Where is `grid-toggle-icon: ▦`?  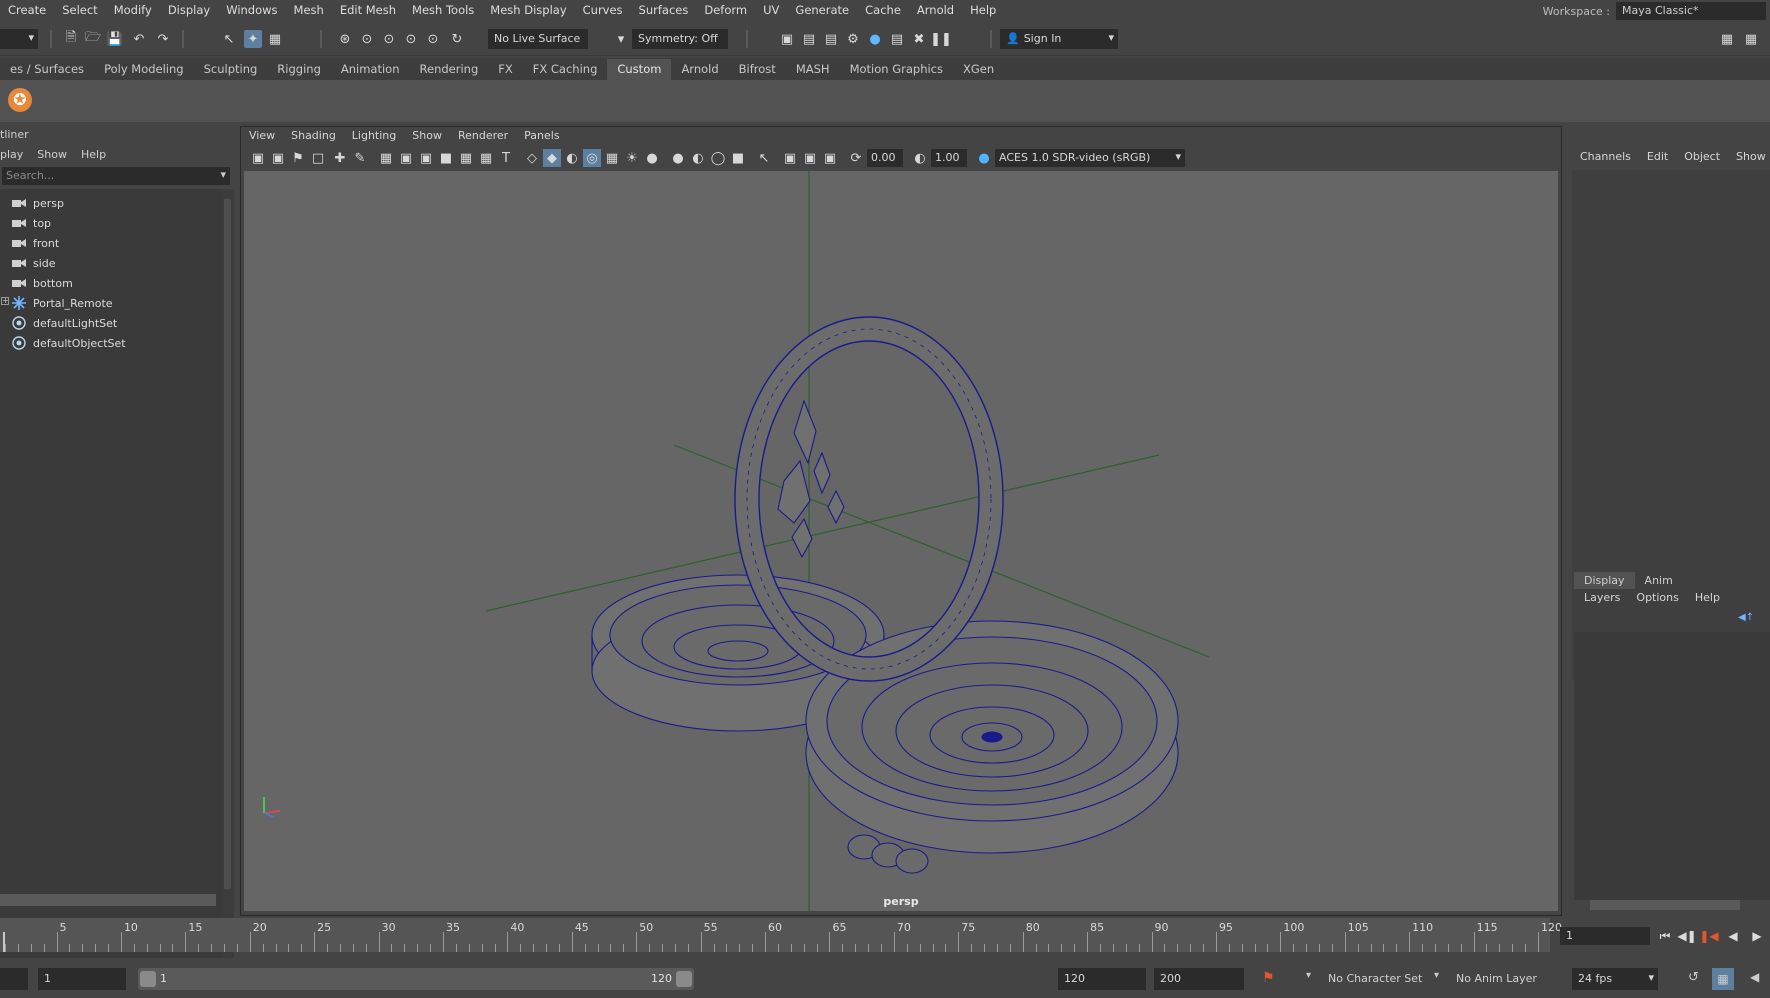
grid-toggle-icon: ▦ is located at coordinates (386, 158).